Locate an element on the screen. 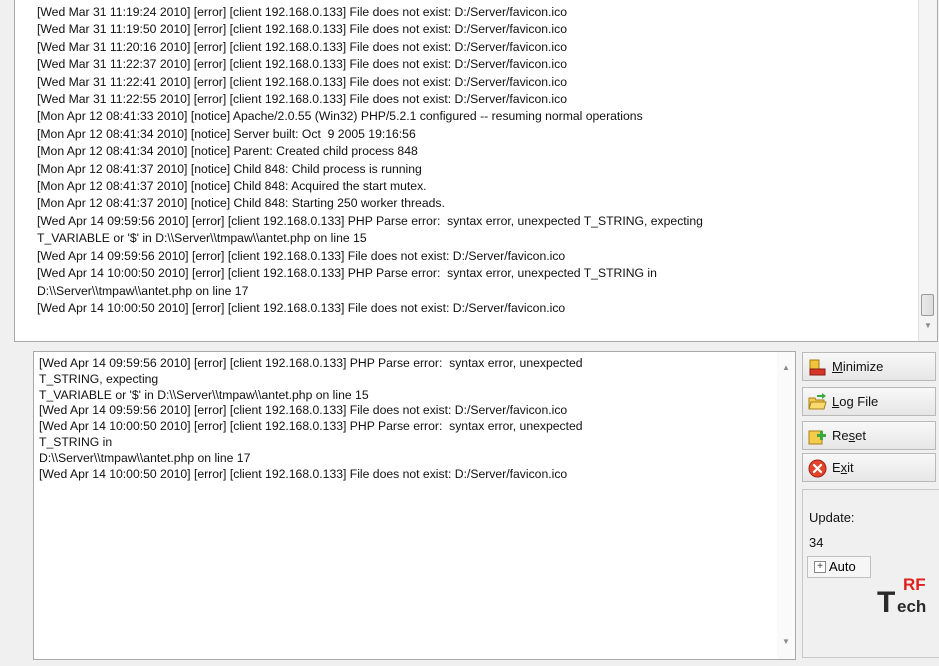  update-group: Update: 34 + Auto RF T ech is located at coordinates (870, 573).